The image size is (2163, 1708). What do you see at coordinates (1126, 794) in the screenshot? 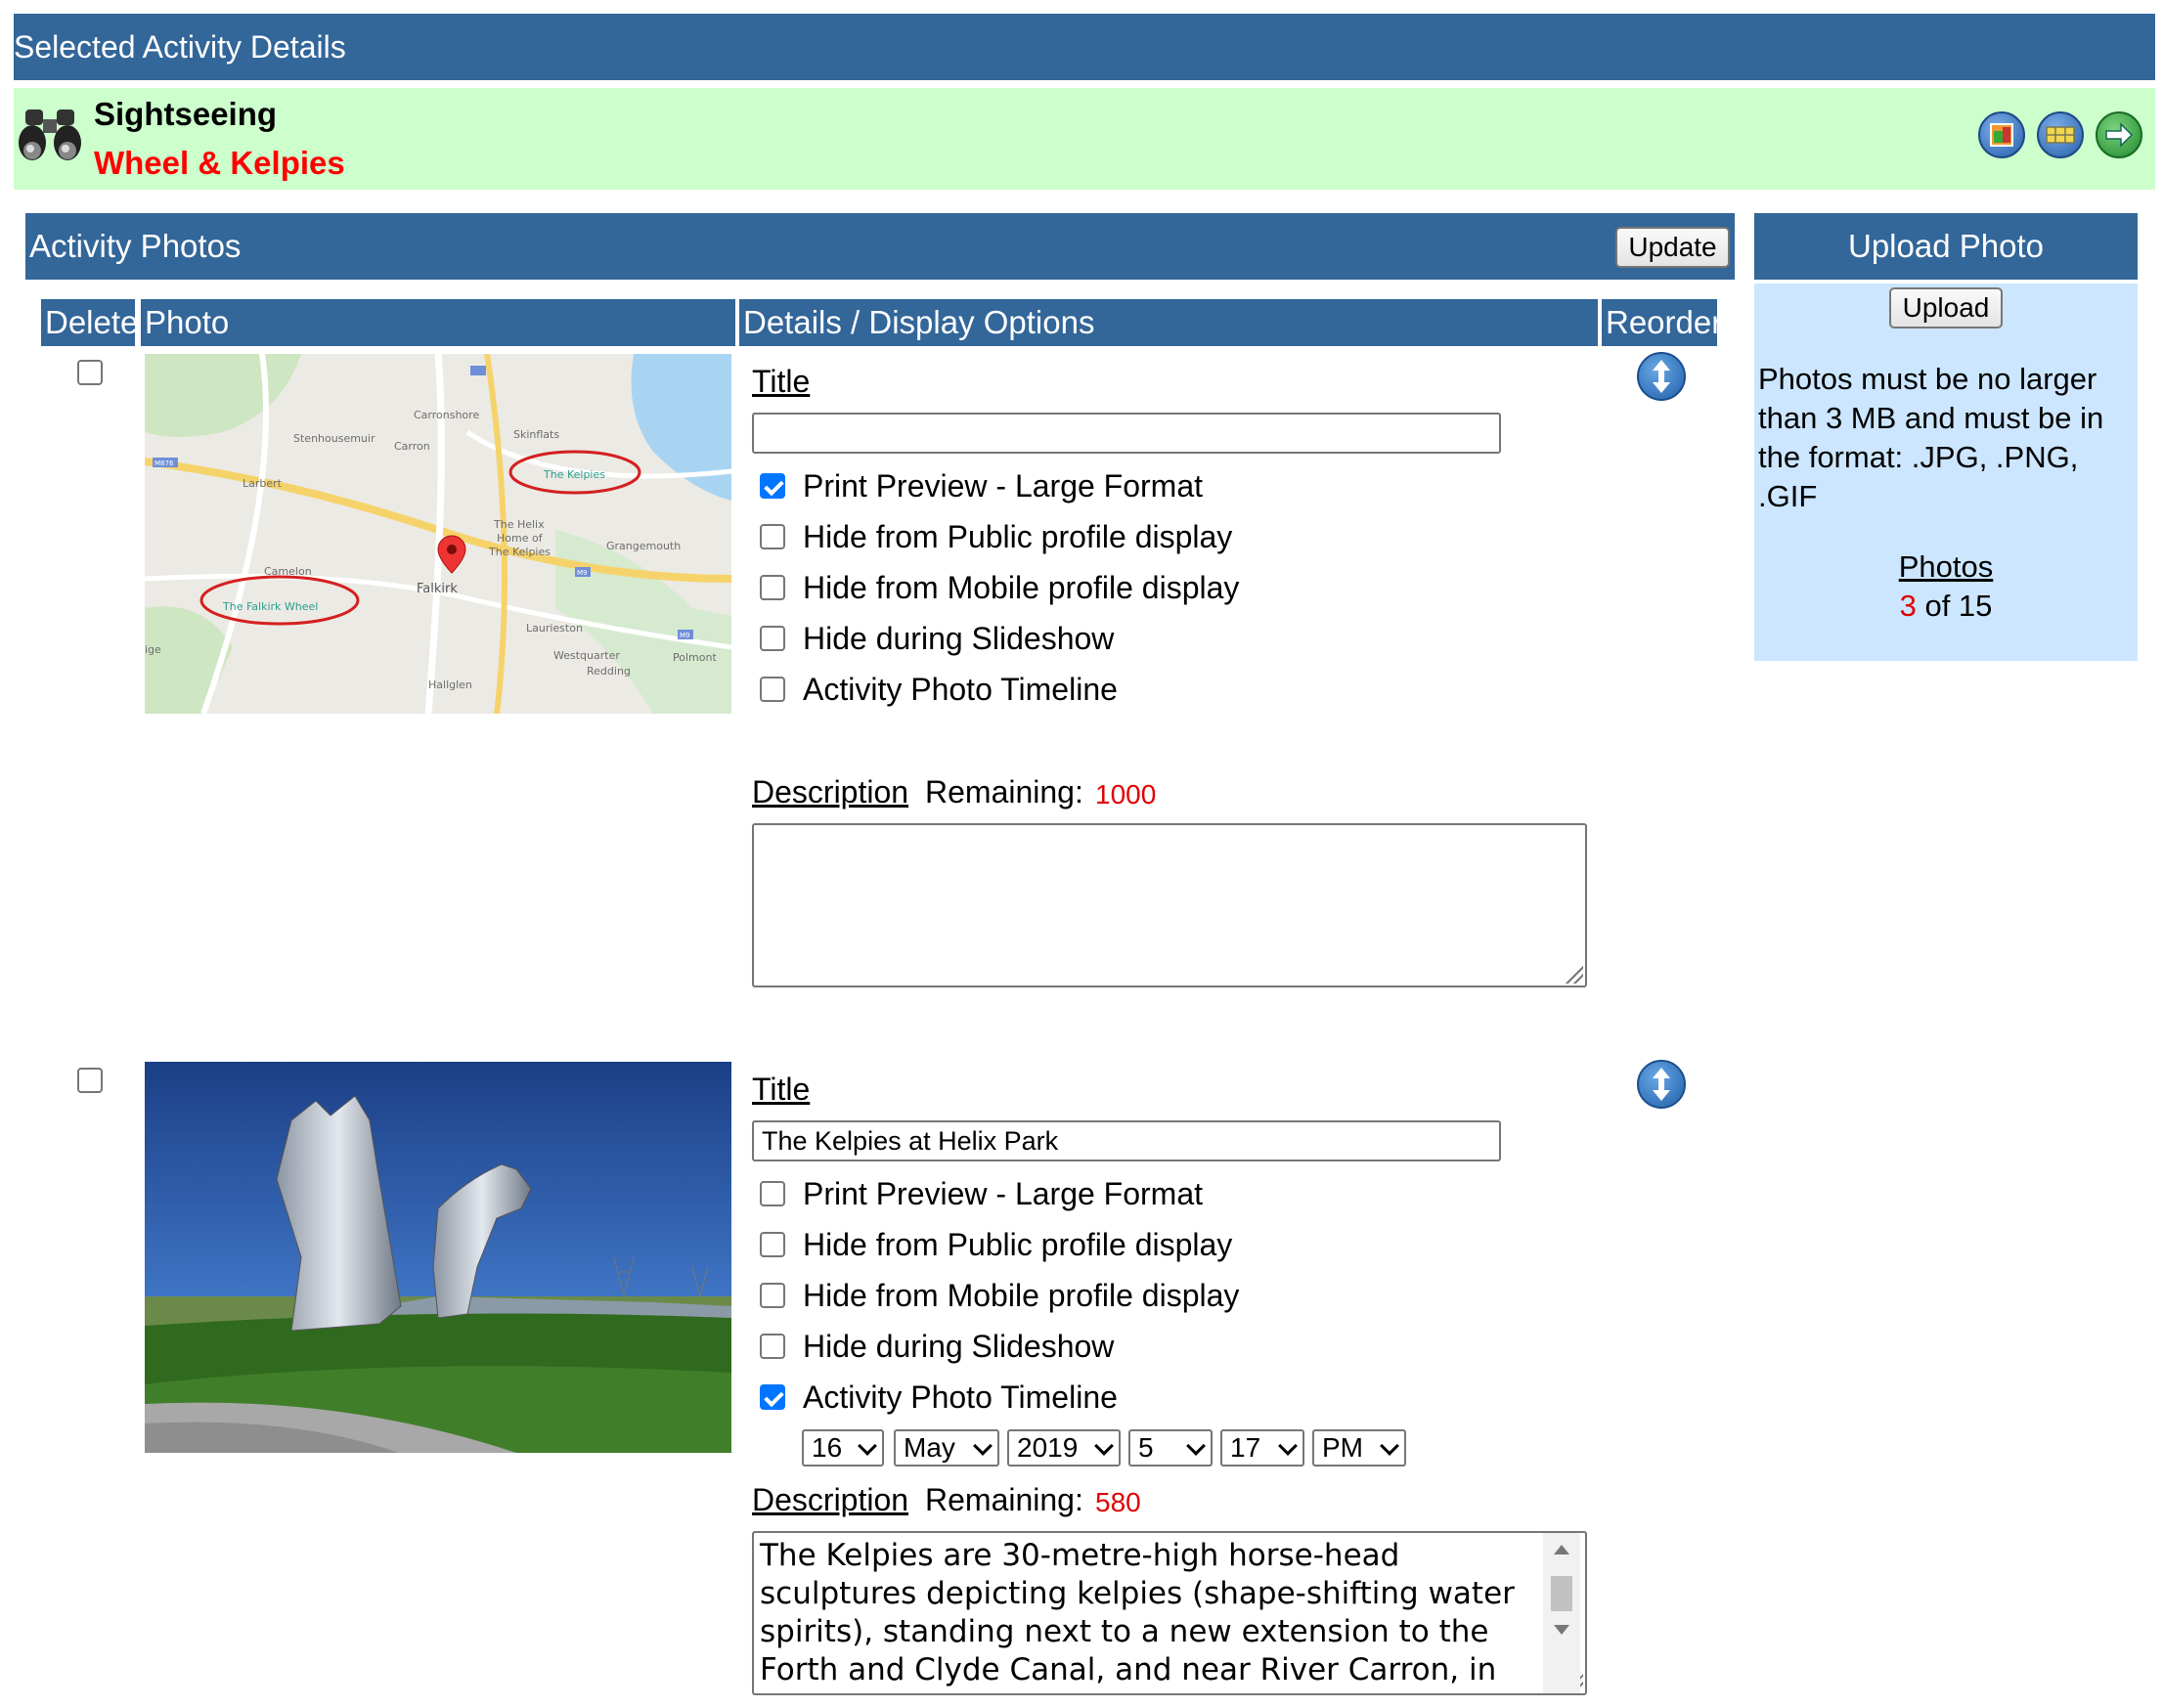
I see `remaining-count: 1000` at bounding box center [1126, 794].